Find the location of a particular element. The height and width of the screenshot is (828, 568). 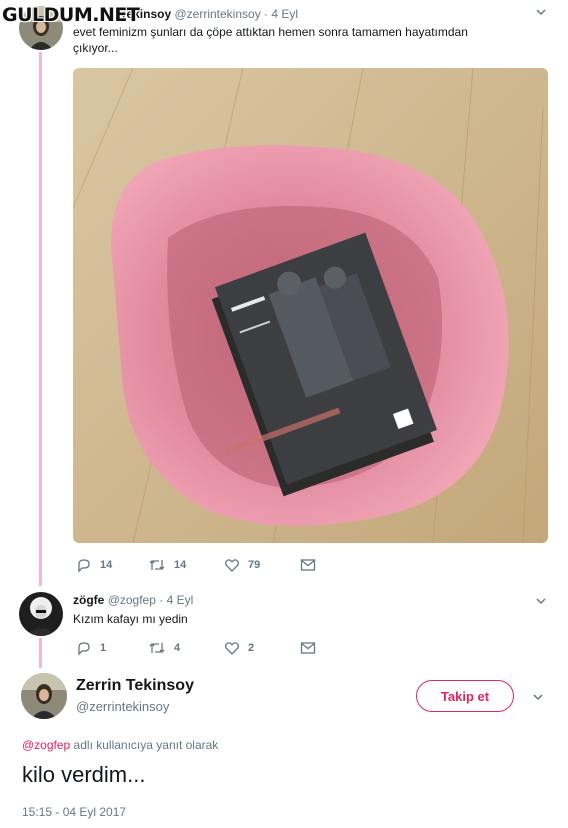

tweet-text: Kızım kafayı mı yedin is located at coordinates (130, 619).